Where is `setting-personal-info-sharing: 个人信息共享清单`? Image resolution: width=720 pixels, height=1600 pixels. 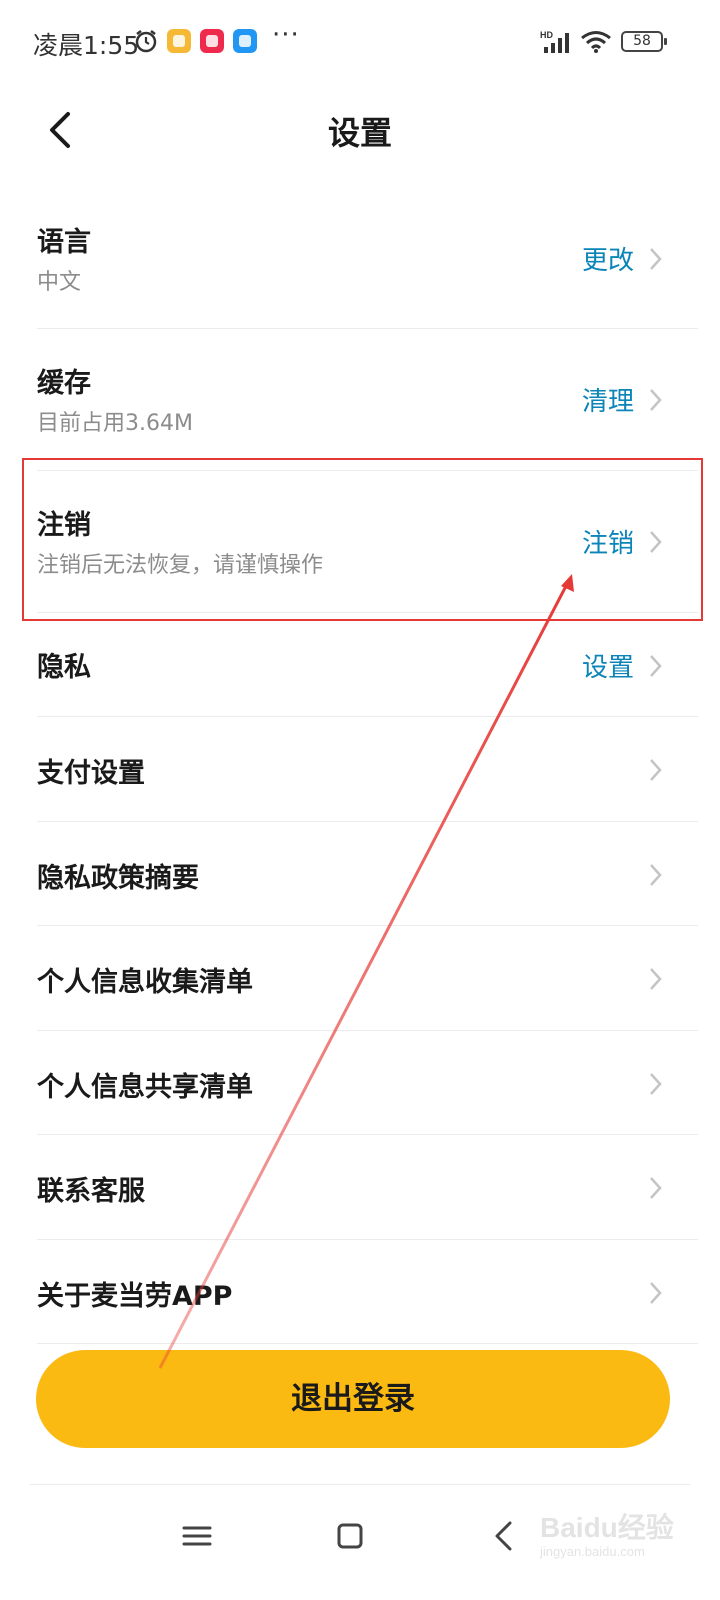
setting-personal-info-sharing: 个人信息共享清单 is located at coordinates (360, 1083).